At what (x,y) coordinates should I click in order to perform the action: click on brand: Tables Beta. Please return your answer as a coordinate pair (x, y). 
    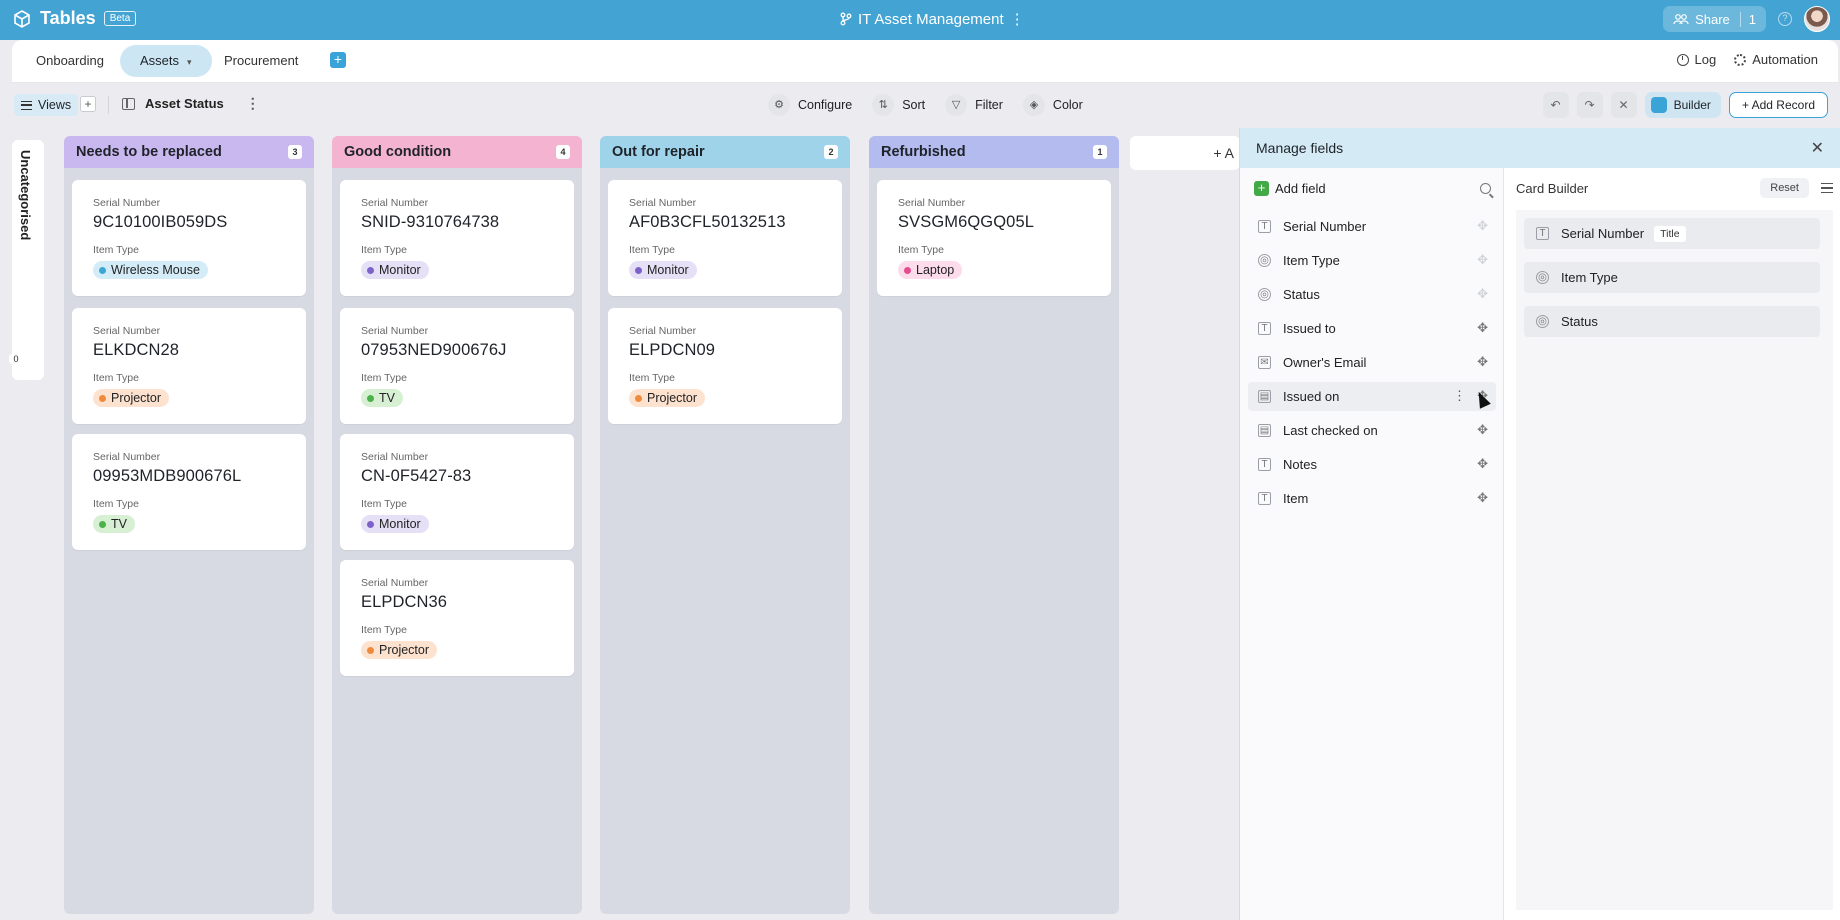
    Looking at the image, I should click on (74, 18).